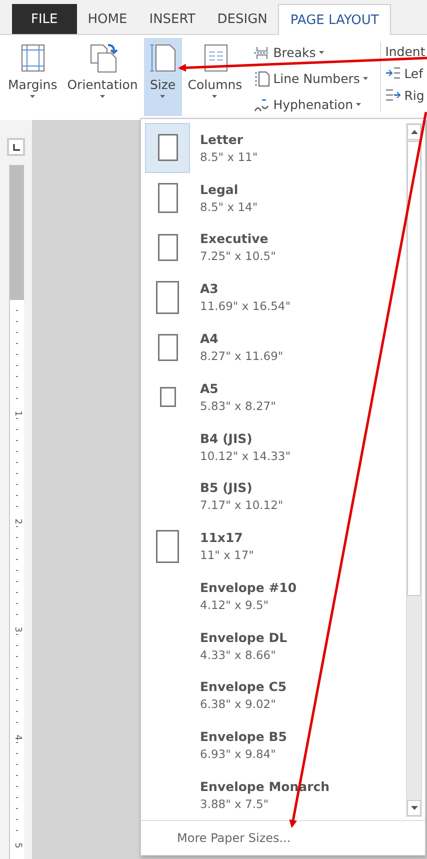  What do you see at coordinates (242, 19) in the screenshot?
I see `ribbon-tab: DESIGN` at bounding box center [242, 19].